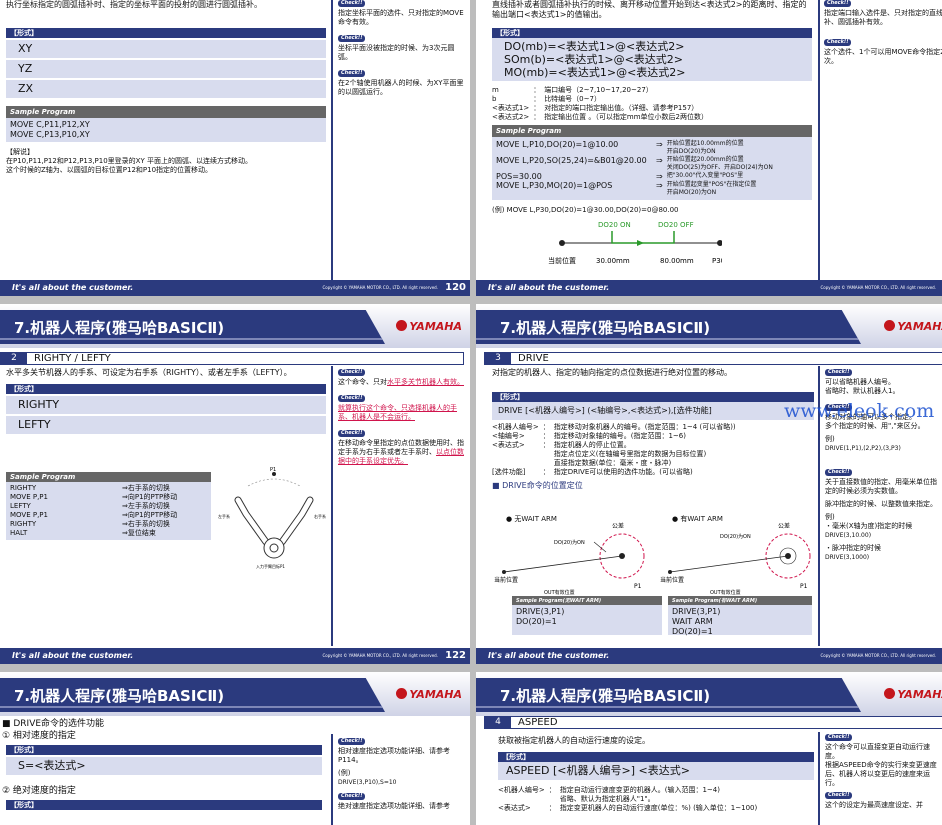 The height and width of the screenshot is (825, 942). What do you see at coordinates (429, 326) in the screenshot?
I see `yamaha-logo: YAMAHA` at bounding box center [429, 326].